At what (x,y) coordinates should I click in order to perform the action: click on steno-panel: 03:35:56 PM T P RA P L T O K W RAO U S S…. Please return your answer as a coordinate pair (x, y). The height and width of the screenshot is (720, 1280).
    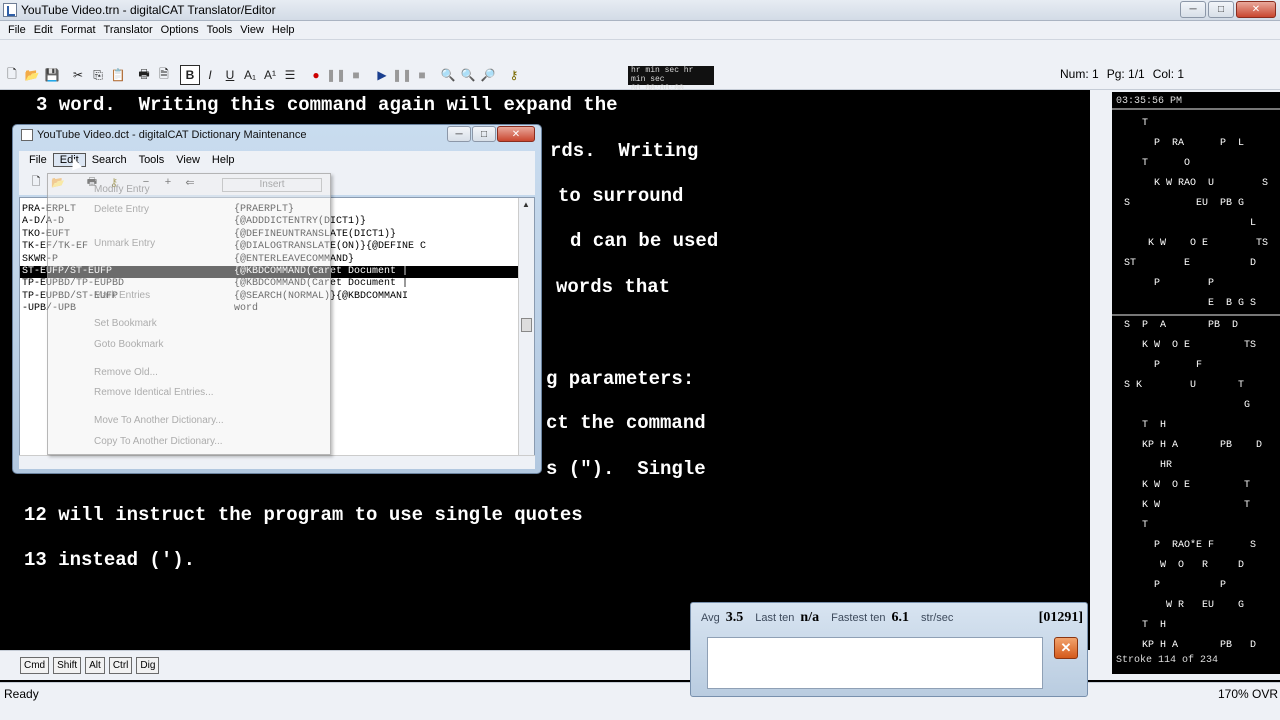
    Looking at the image, I should click on (1185, 385).